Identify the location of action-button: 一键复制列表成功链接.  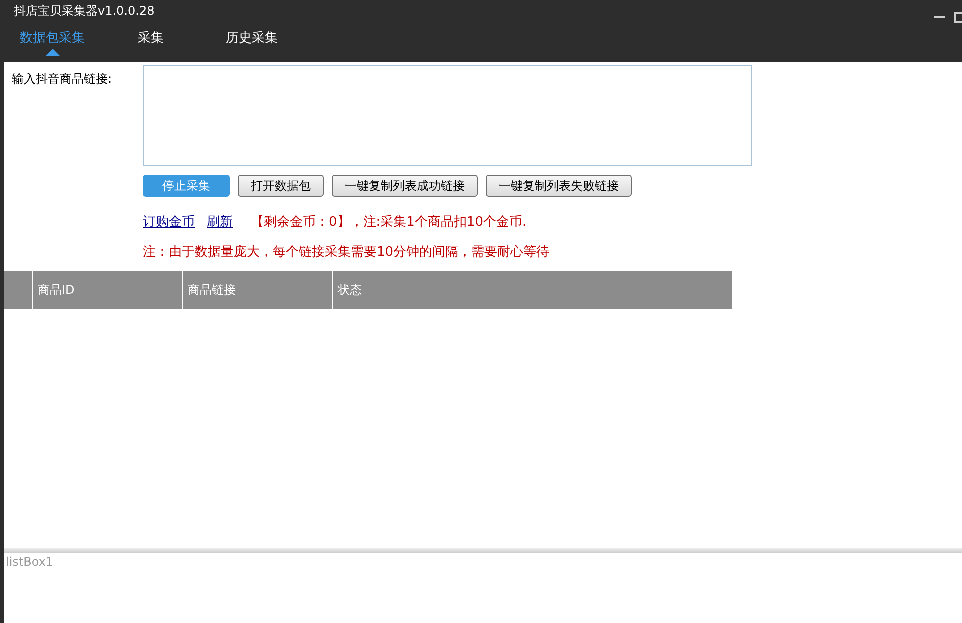
(405, 186).